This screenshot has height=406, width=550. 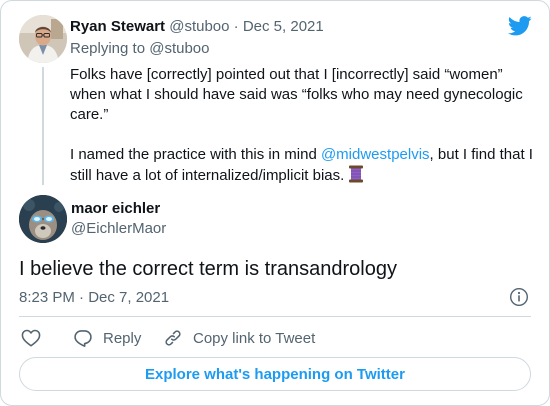 What do you see at coordinates (83, 338) in the screenshot?
I see `reply-bubble-icon` at bounding box center [83, 338].